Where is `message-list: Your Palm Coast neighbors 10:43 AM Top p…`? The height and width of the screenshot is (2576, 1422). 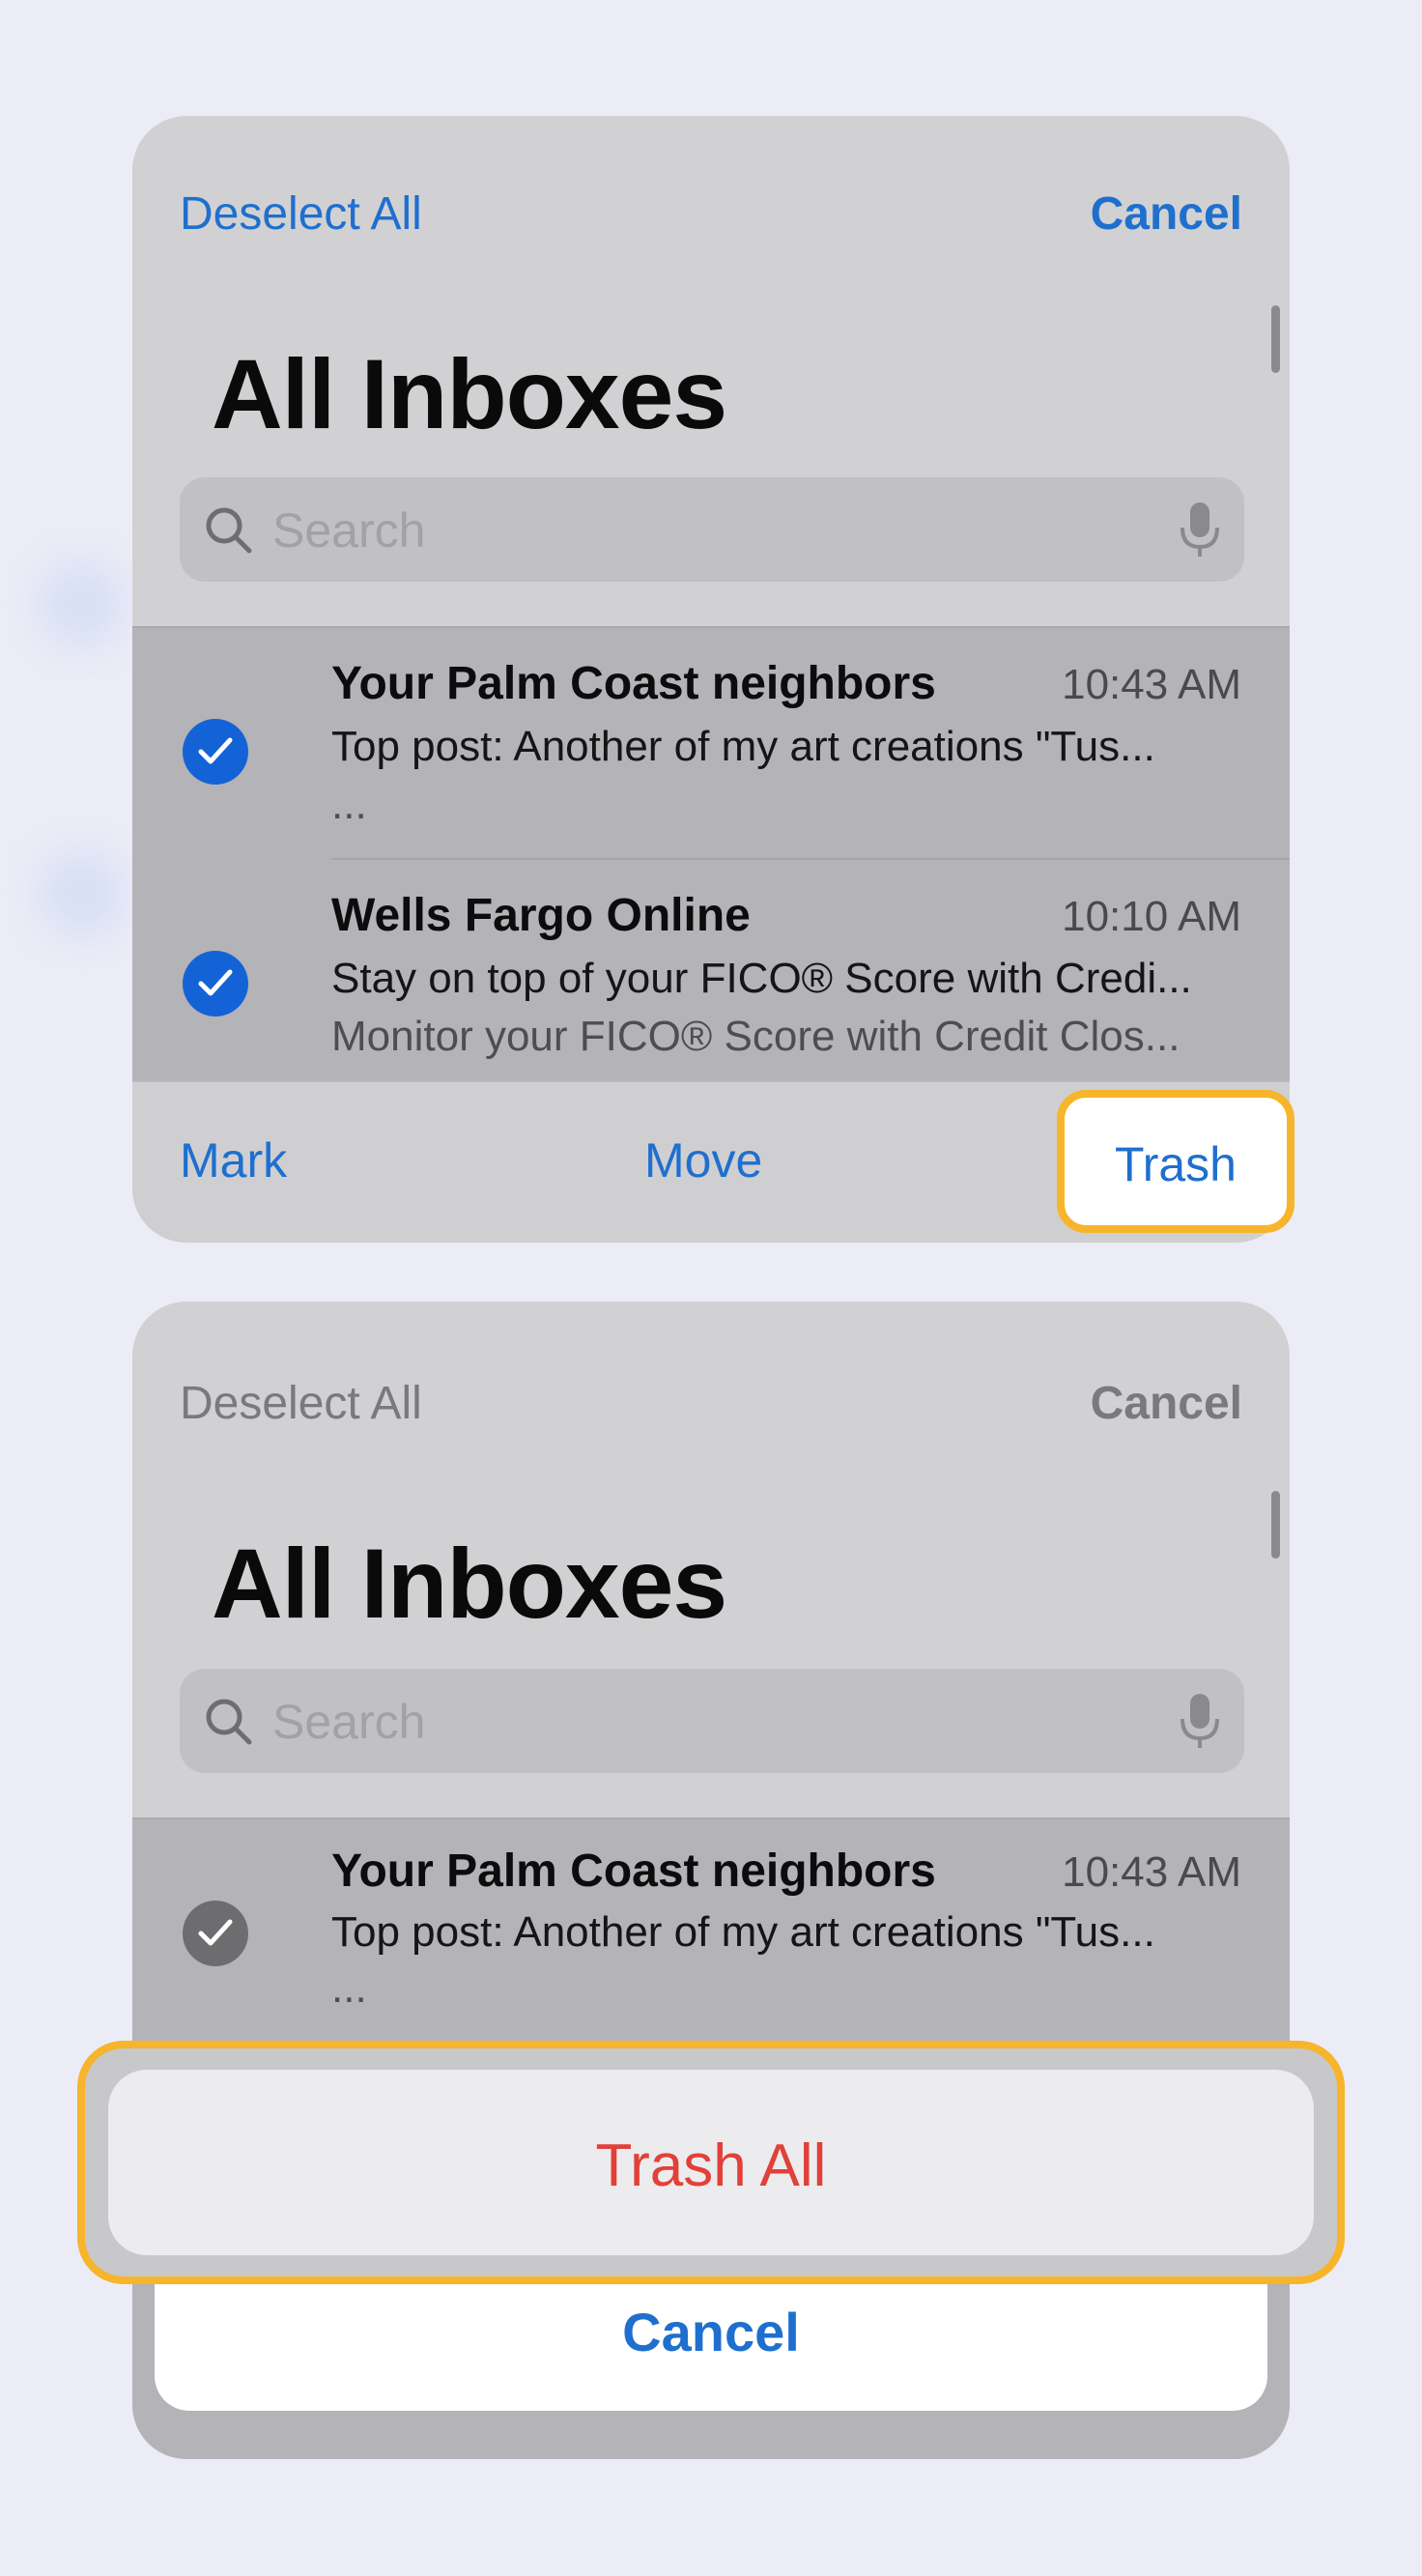
message-list: Your Palm Coast neighbors 10:43 AM Top p… is located at coordinates (711, 854).